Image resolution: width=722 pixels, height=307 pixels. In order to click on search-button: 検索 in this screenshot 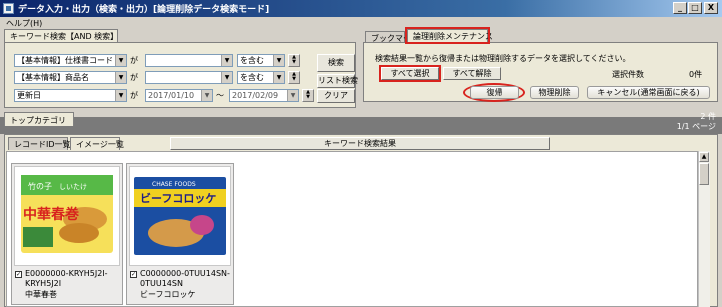, I will do `click(336, 63)`.